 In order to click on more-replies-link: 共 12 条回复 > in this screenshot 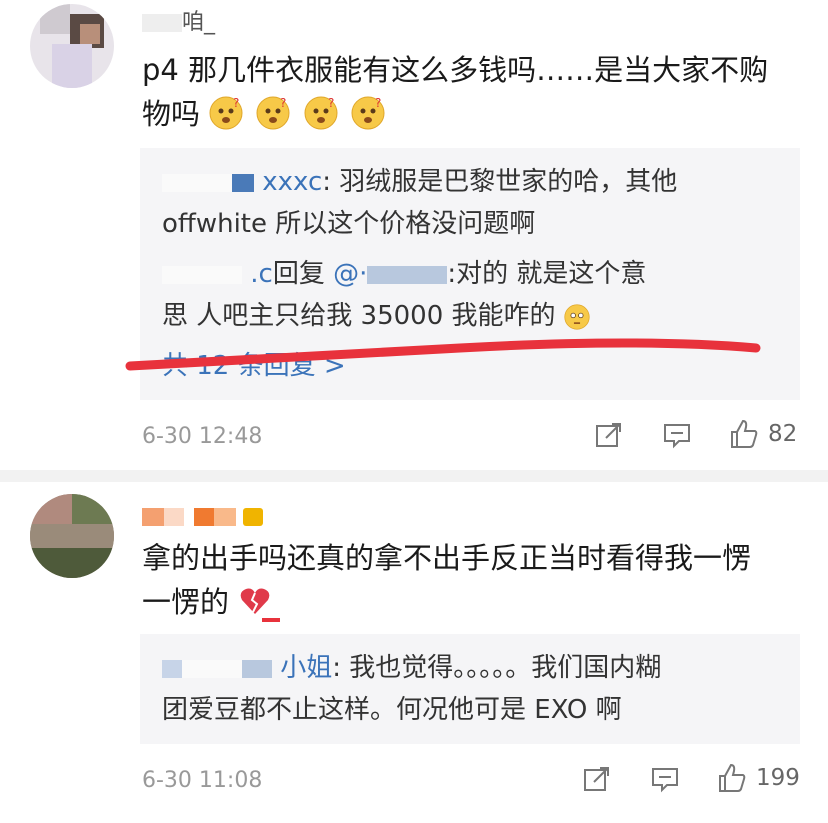, I will do `click(254, 366)`.